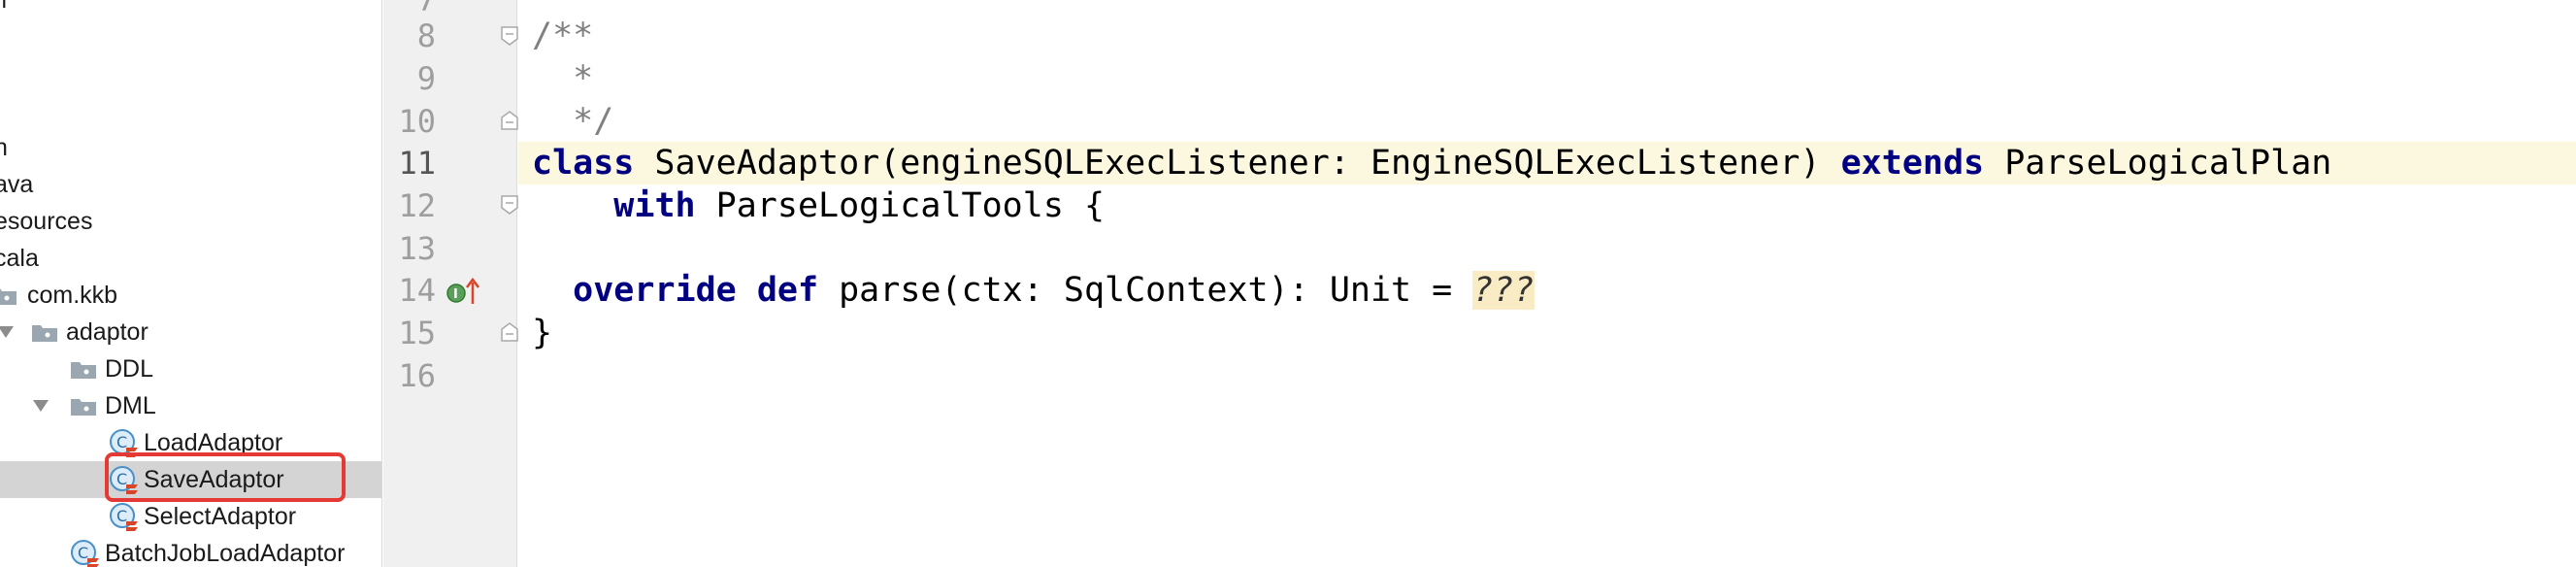 The height and width of the screenshot is (567, 2576). Describe the element at coordinates (900, 205) in the screenshot. I see `code-text: ParseLogicalTools {` at that location.